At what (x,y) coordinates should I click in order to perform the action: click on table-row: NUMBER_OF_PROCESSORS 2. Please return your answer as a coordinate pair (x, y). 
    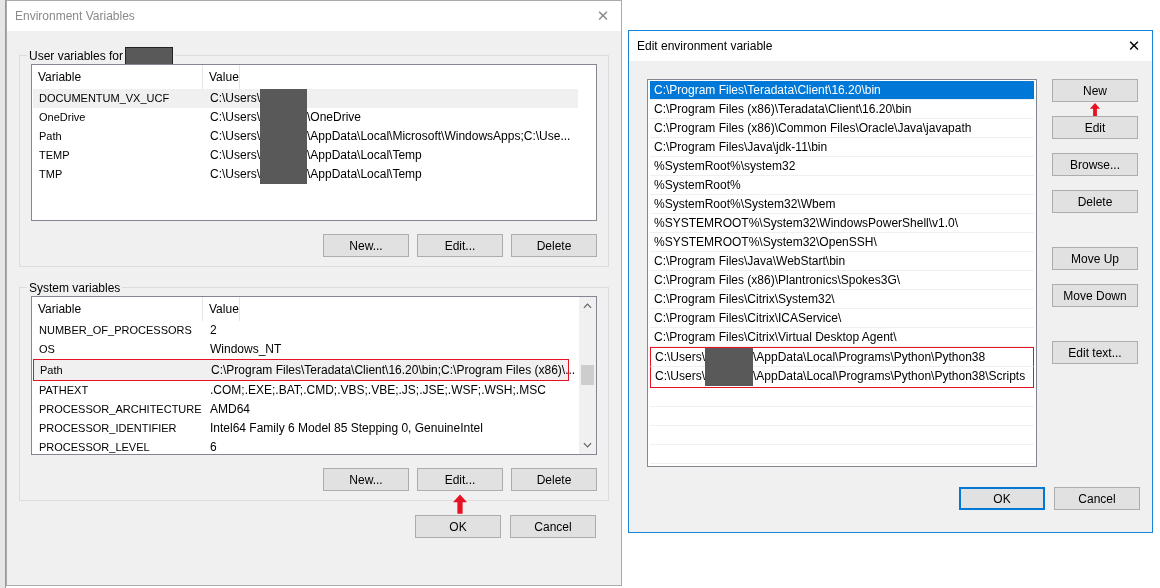
    Looking at the image, I should click on (297, 330).